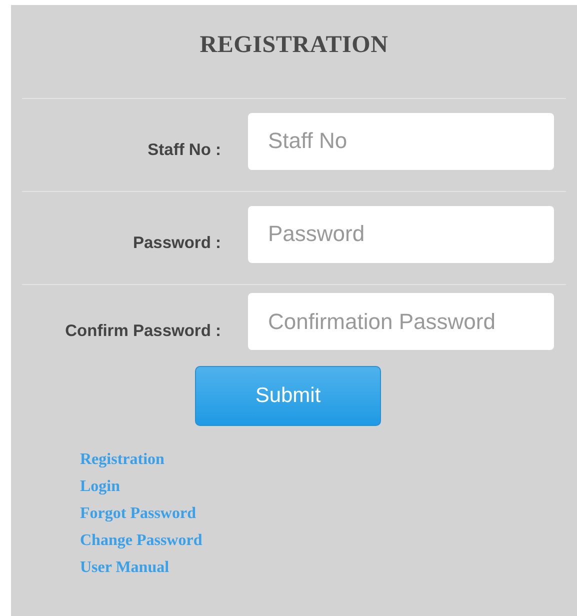  What do you see at coordinates (183, 150) in the screenshot?
I see `field-label: Staff No :` at bounding box center [183, 150].